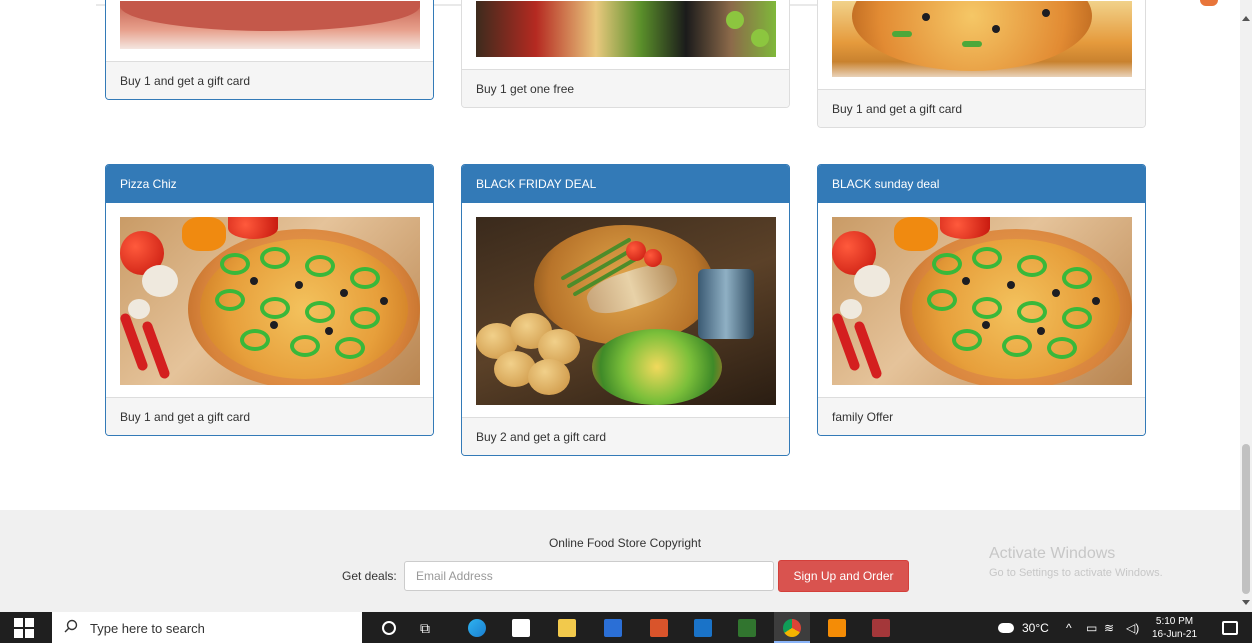  Describe the element at coordinates (843, 576) in the screenshot. I see `signup-order-button: Sign Up and Order` at that location.